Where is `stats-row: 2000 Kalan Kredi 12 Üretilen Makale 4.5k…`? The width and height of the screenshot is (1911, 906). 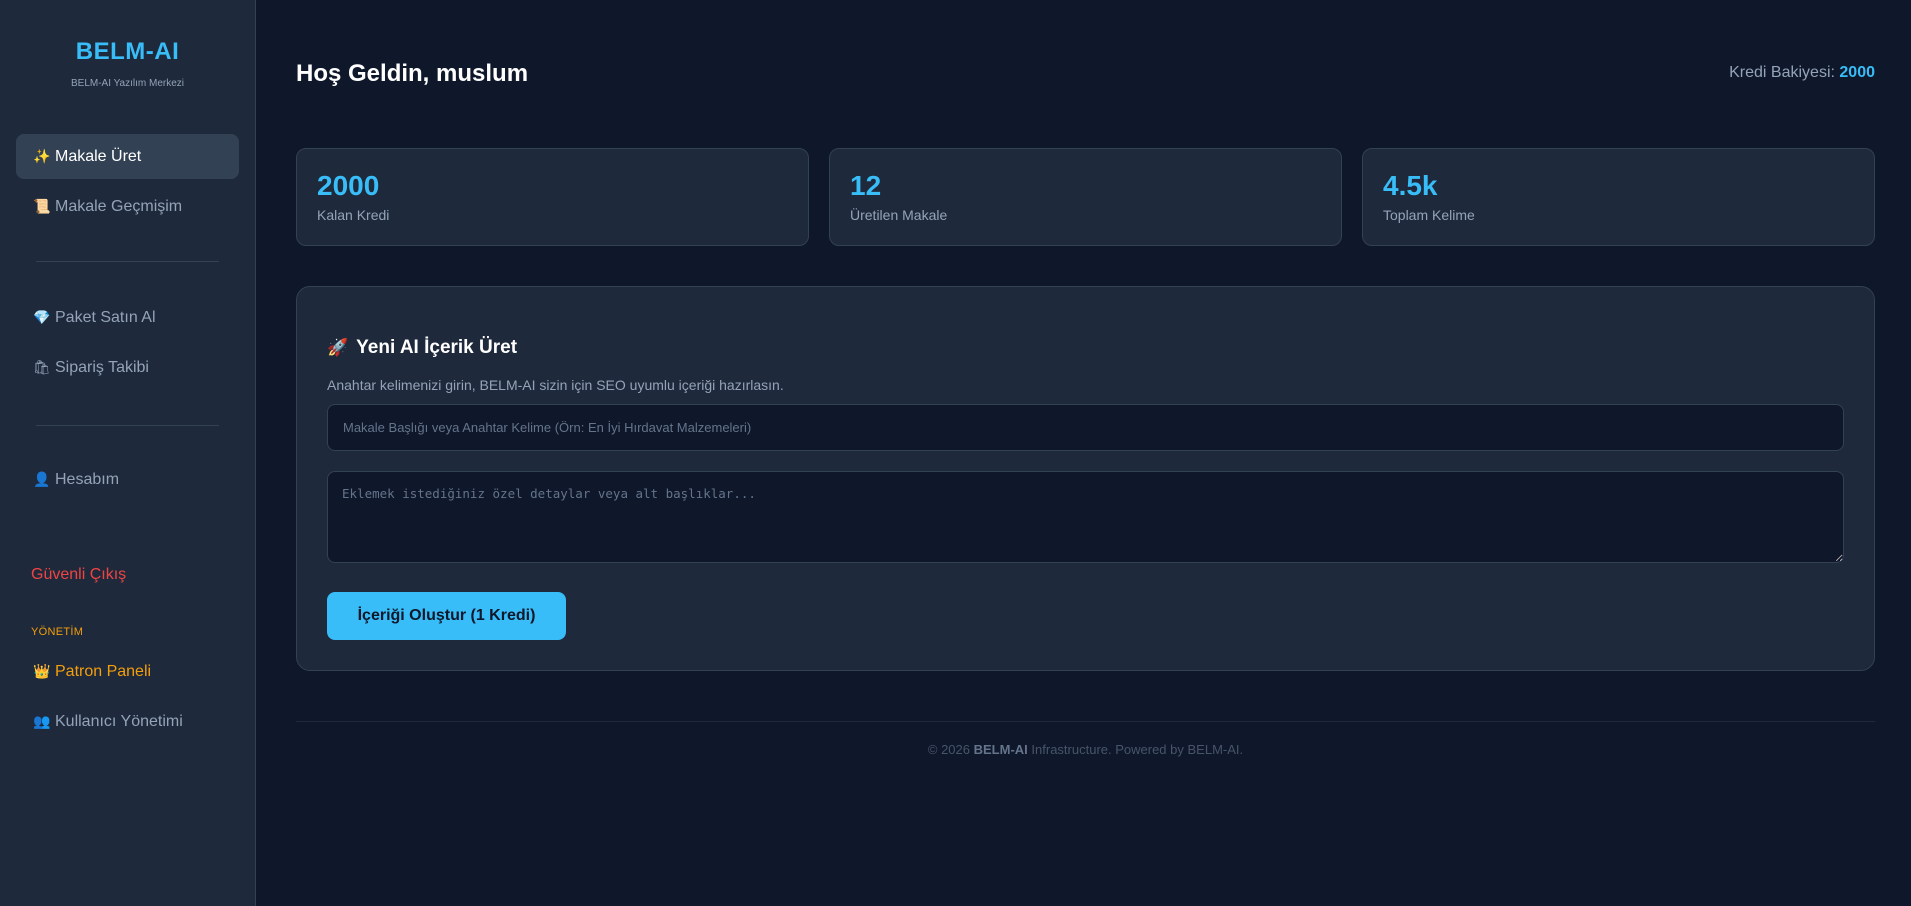 stats-row: 2000 Kalan Kredi 12 Üretilen Makale 4.5k… is located at coordinates (1085, 197).